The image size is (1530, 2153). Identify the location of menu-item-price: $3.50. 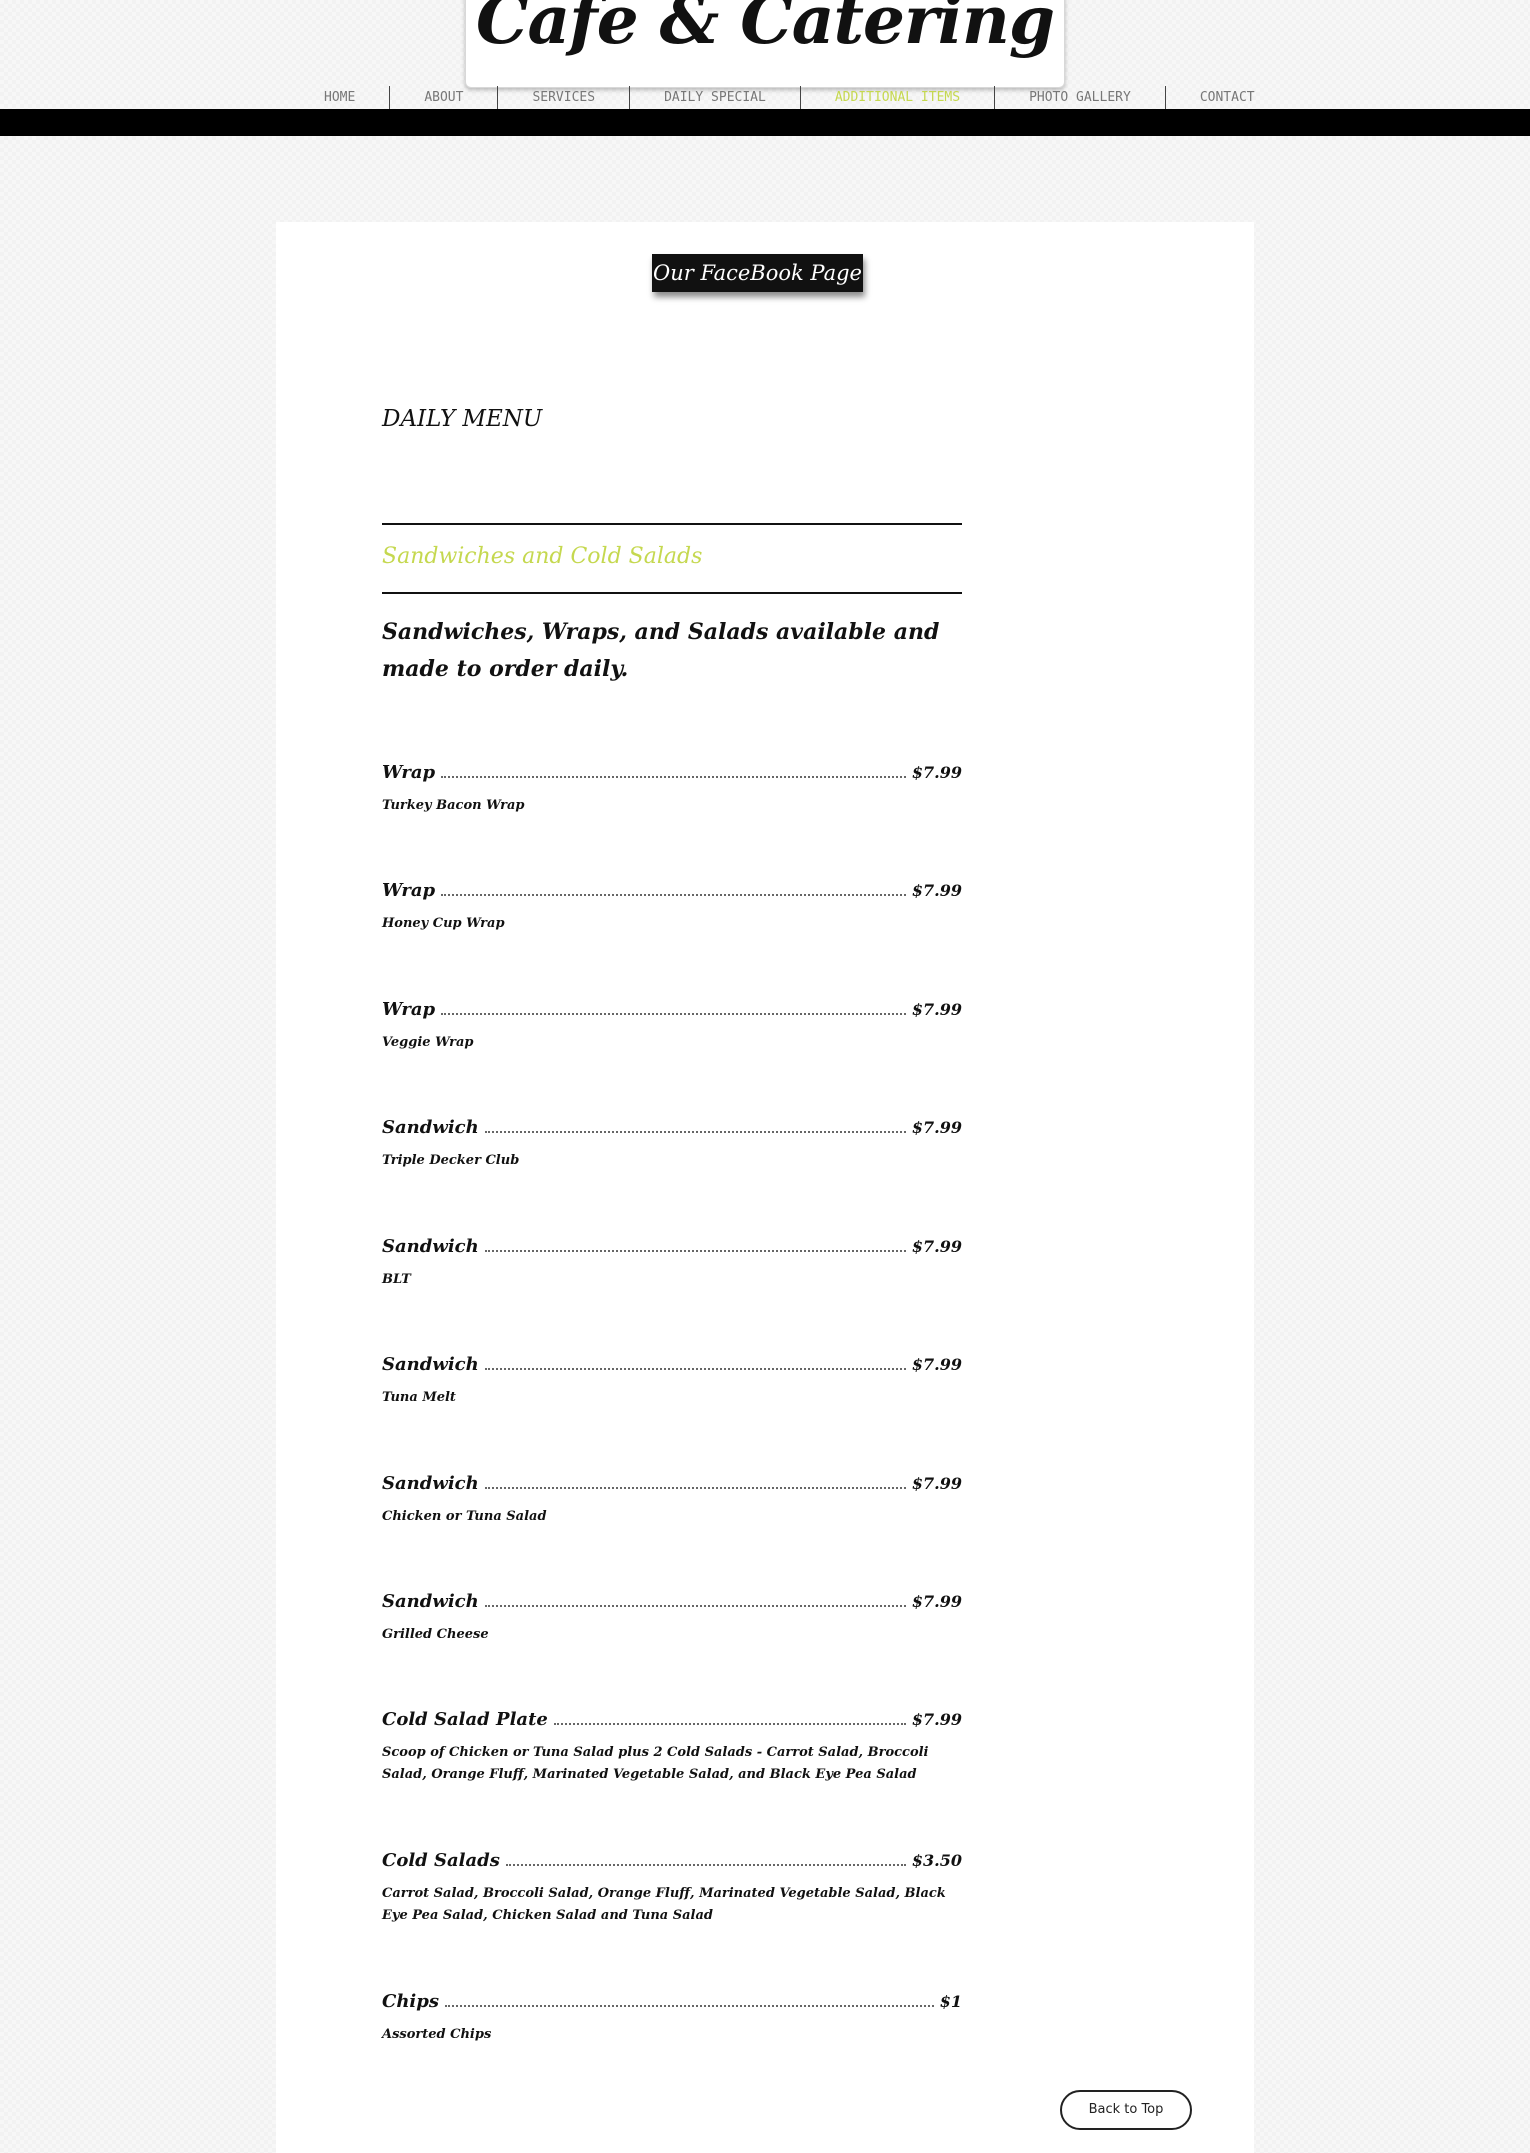
(936, 1860).